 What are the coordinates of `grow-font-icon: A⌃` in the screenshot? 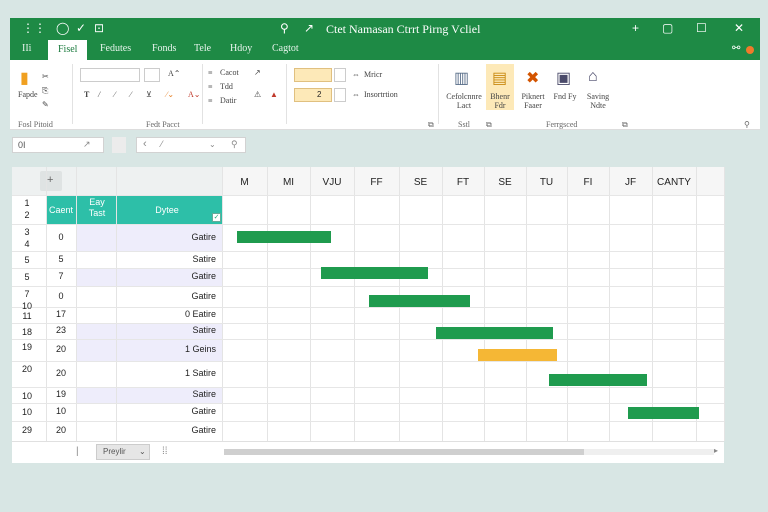 It's located at (174, 73).